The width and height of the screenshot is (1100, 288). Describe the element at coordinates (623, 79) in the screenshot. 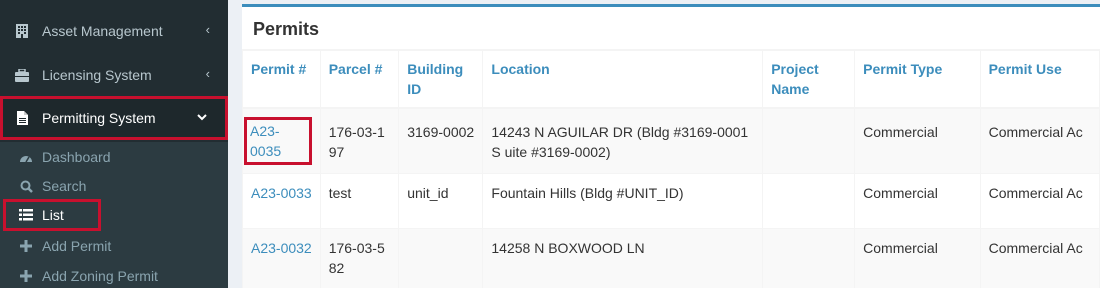

I see `column-header-location: Location` at that location.